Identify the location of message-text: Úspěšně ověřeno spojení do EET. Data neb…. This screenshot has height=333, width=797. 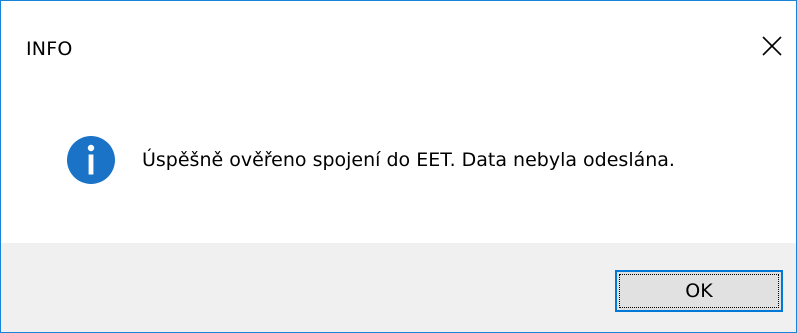
(408, 160).